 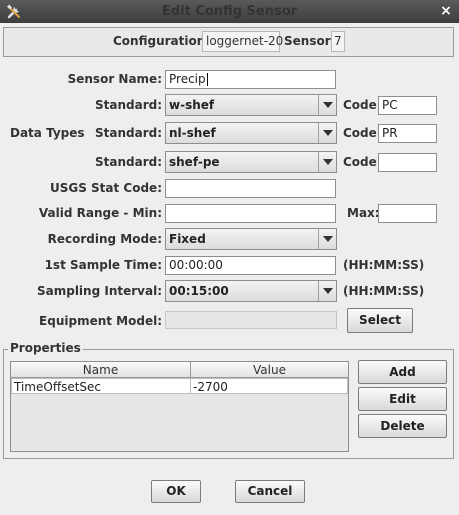 What do you see at coordinates (242, 41) in the screenshot?
I see `configuration-value: loggernet-20` at bounding box center [242, 41].